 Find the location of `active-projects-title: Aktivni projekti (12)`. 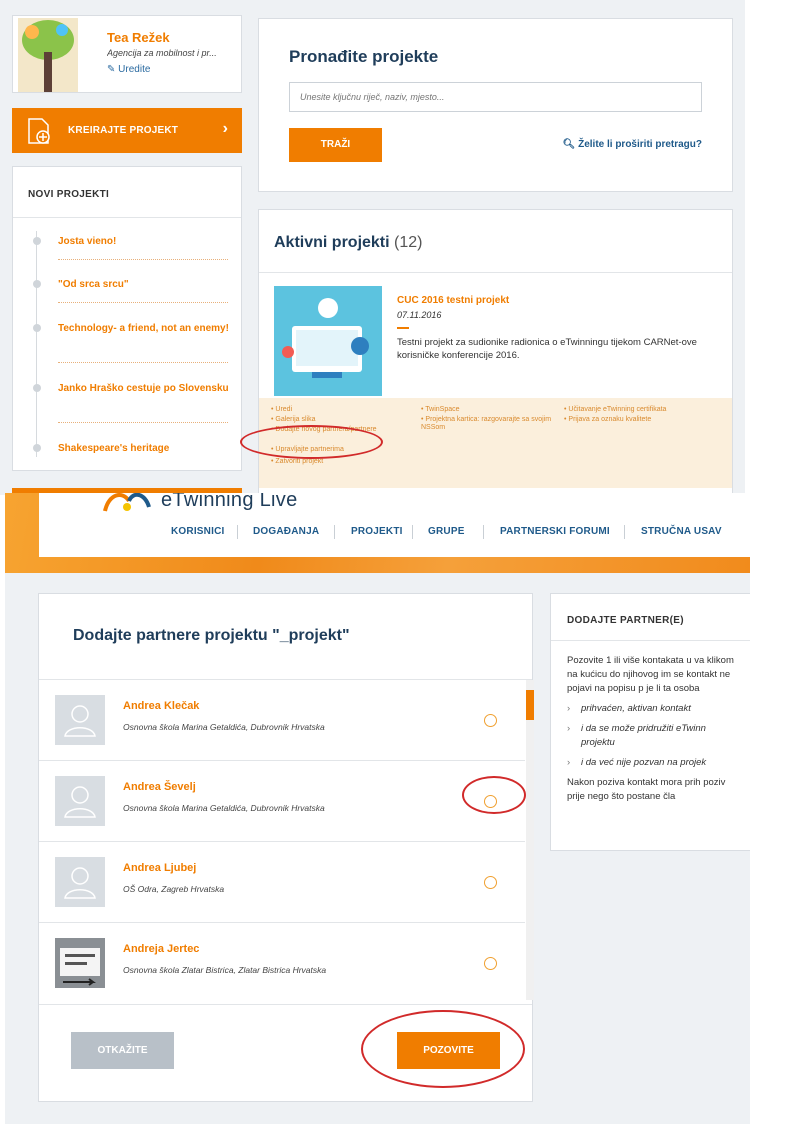

active-projects-title: Aktivni projekti (12) is located at coordinates (348, 243).